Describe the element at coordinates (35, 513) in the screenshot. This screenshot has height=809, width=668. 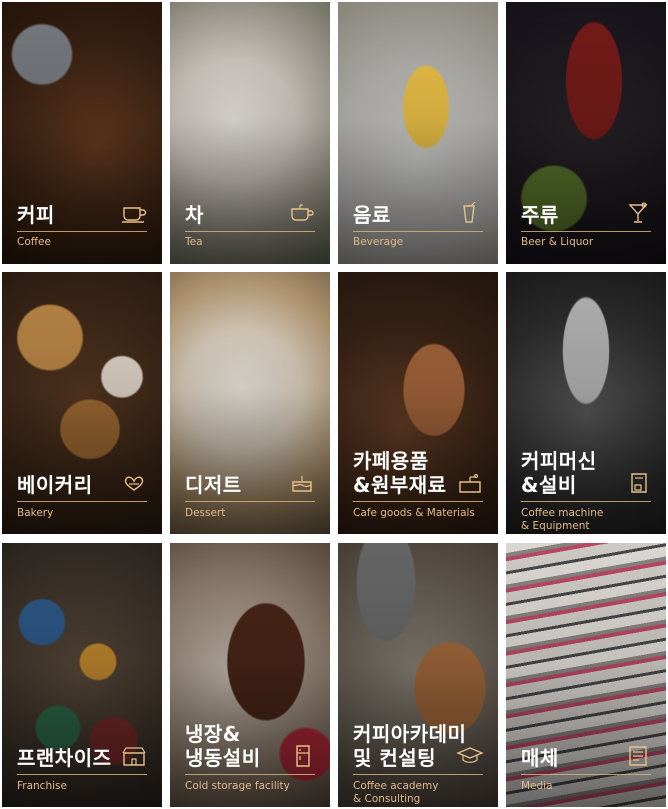
I see `category-subtitle: Bakery` at that location.